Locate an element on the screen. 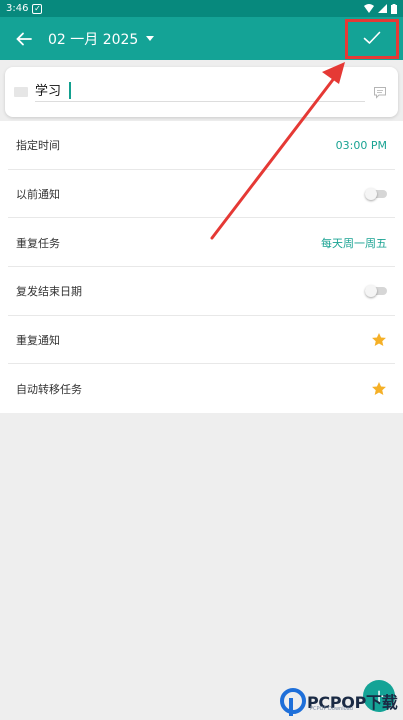  task-input-card is located at coordinates (201, 92).